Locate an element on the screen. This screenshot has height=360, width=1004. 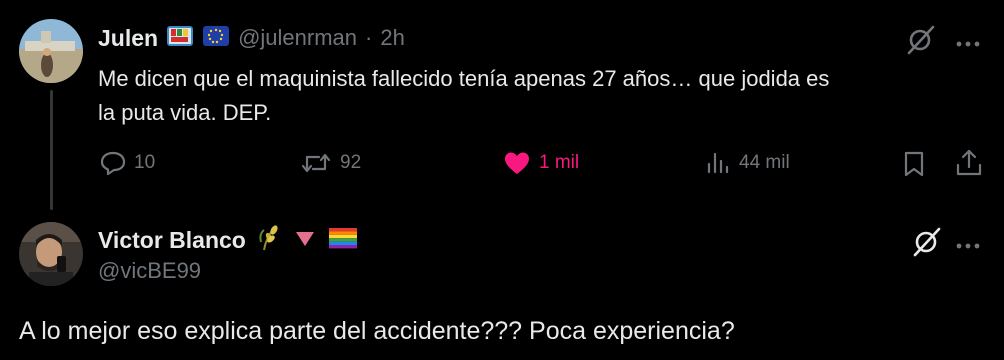
retweet-button: 92 is located at coordinates (330, 163).